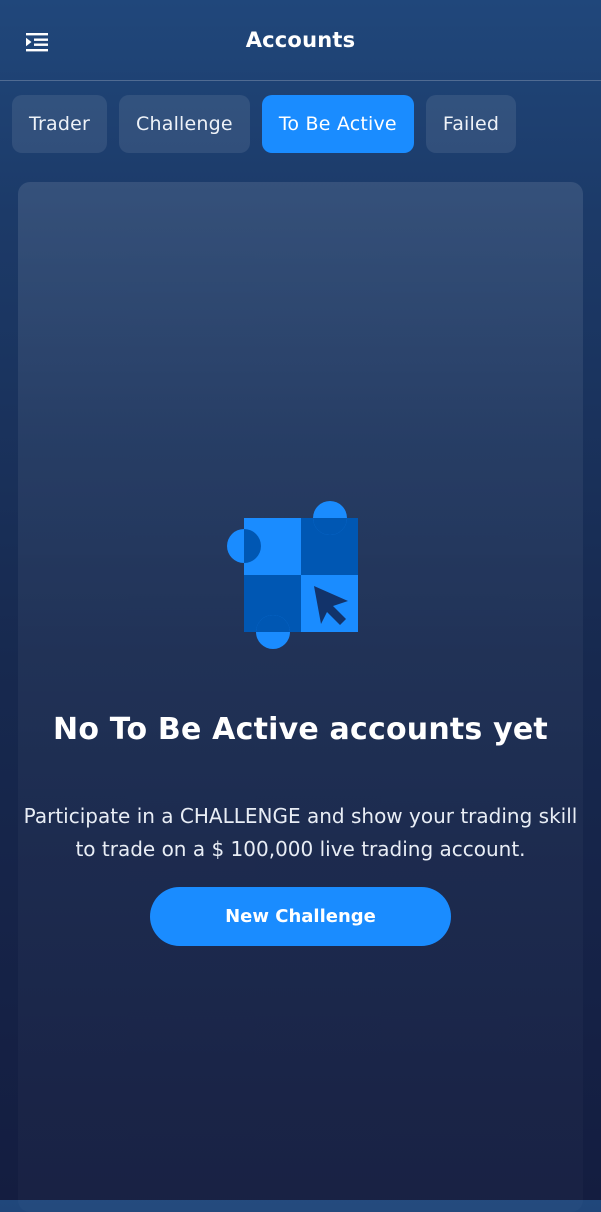 This screenshot has height=1212, width=601. I want to click on empty-state-title: No To Be Active accounts yet, so click(300, 729).